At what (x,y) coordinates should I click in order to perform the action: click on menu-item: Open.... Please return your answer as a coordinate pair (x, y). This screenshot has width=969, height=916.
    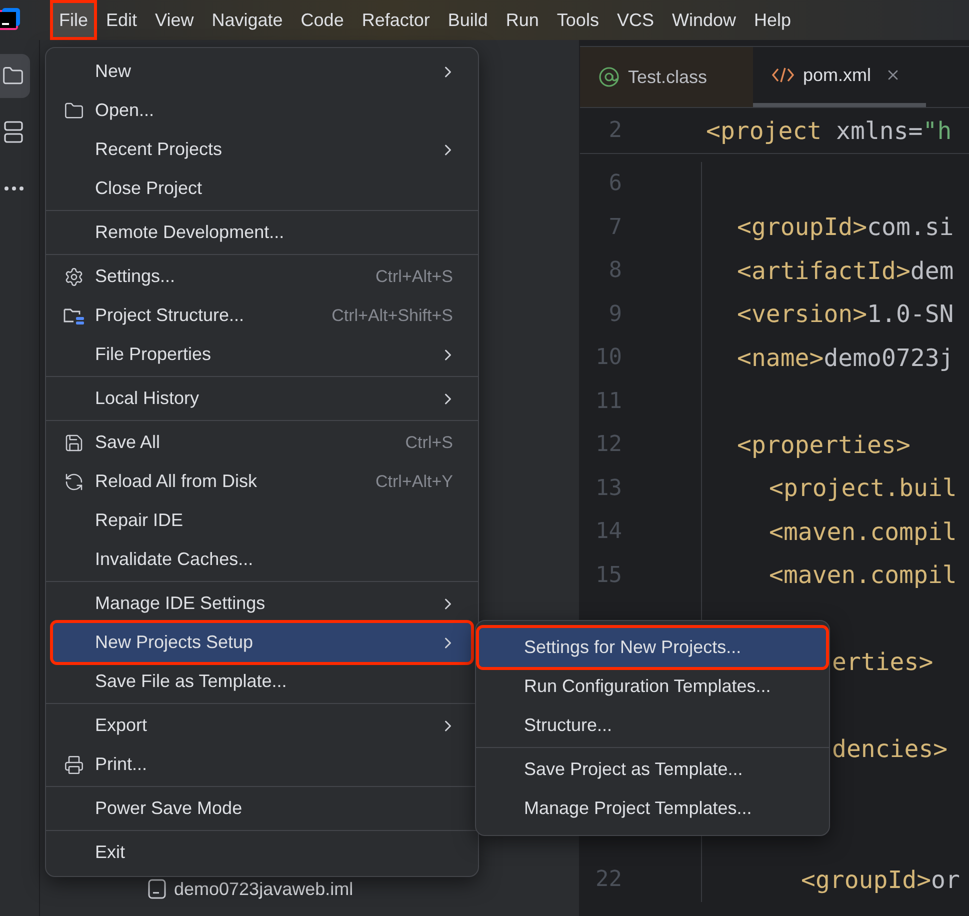
    Looking at the image, I should click on (262, 110).